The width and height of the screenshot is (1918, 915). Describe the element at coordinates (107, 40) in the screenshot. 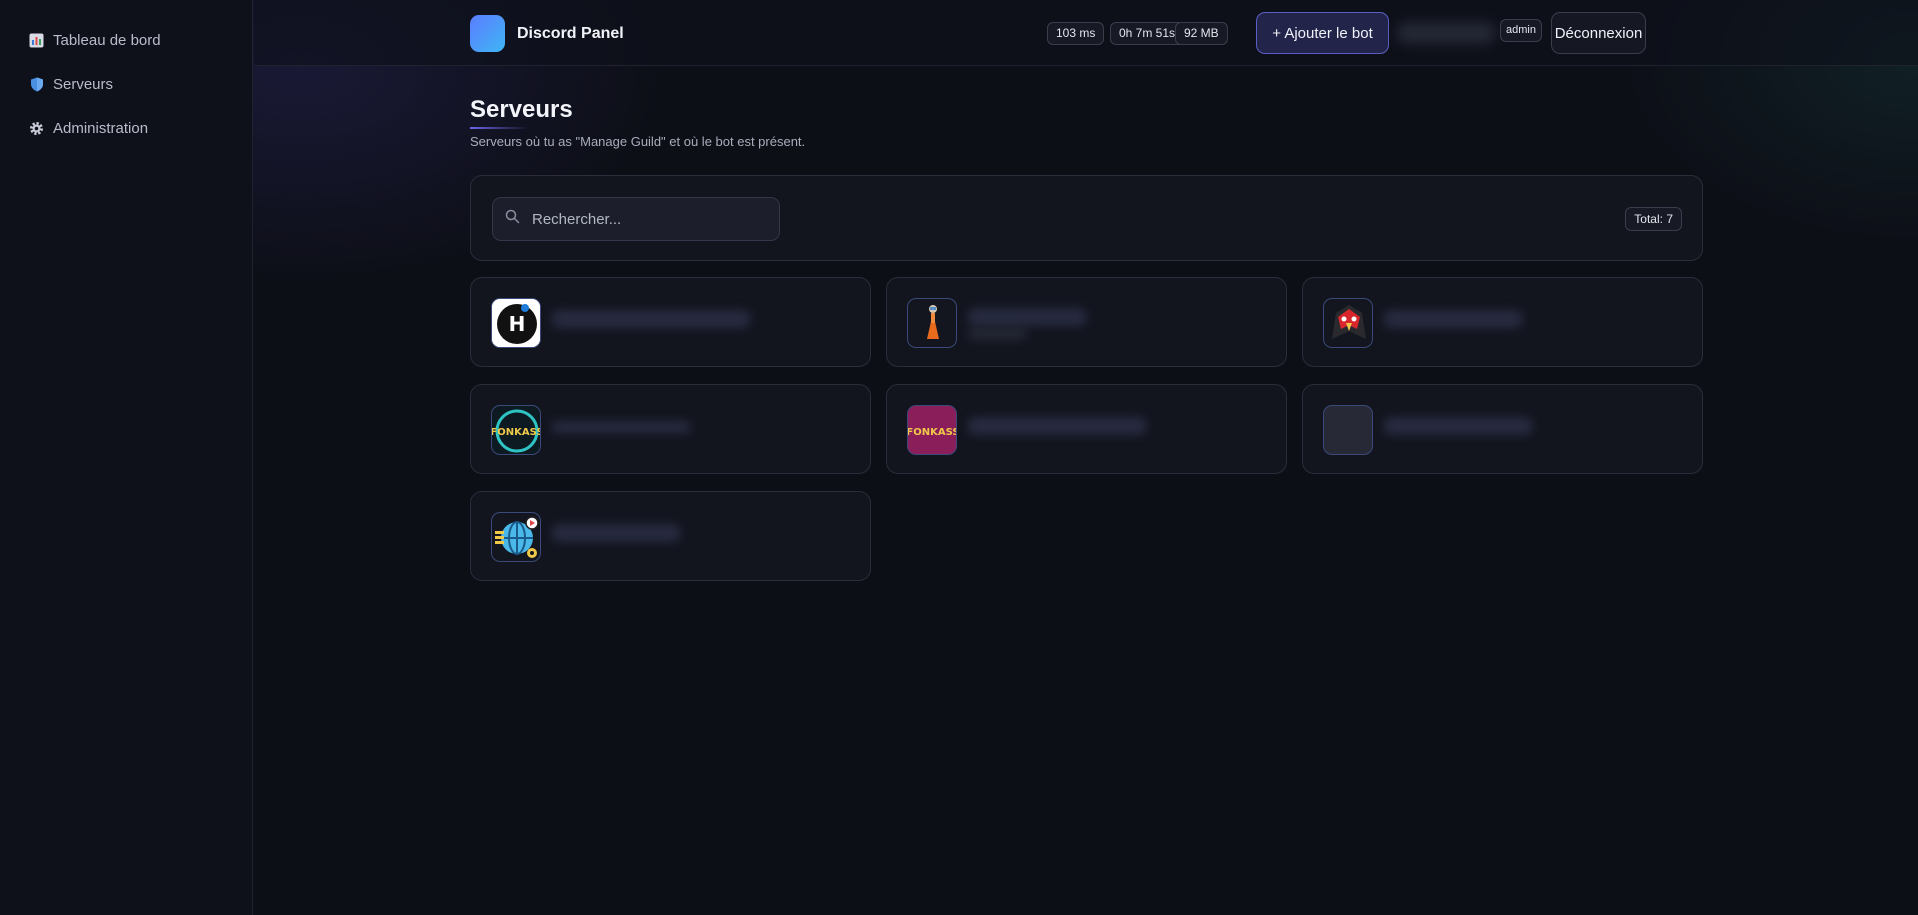

I see `sidebar-item-label: Tableau de bord` at that location.